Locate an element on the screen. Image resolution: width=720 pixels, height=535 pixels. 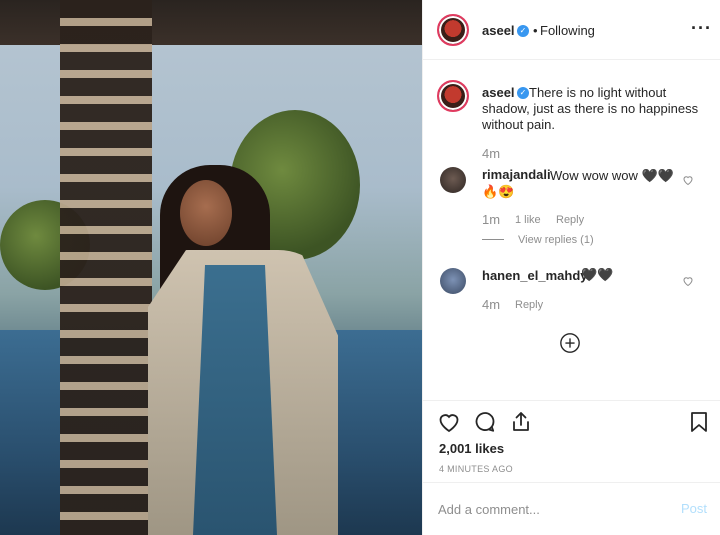
comment-likes-count: 1 like is located at coordinates (528, 220).